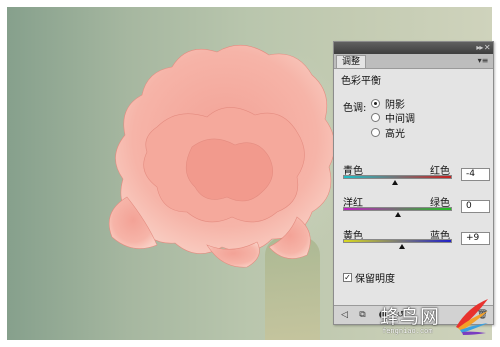  Describe the element at coordinates (413, 48) in the screenshot. I see `panel-titlebar: ▸▸ ✕` at that location.